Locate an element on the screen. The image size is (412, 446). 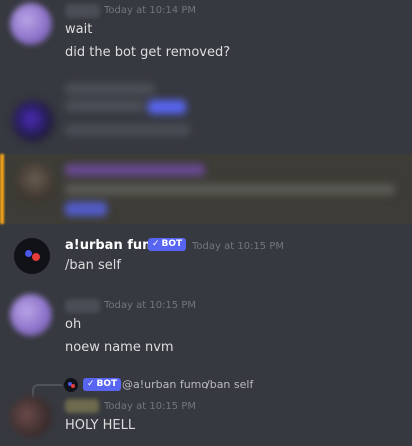
avatar-dot-blue is located at coordinates (28, 253).